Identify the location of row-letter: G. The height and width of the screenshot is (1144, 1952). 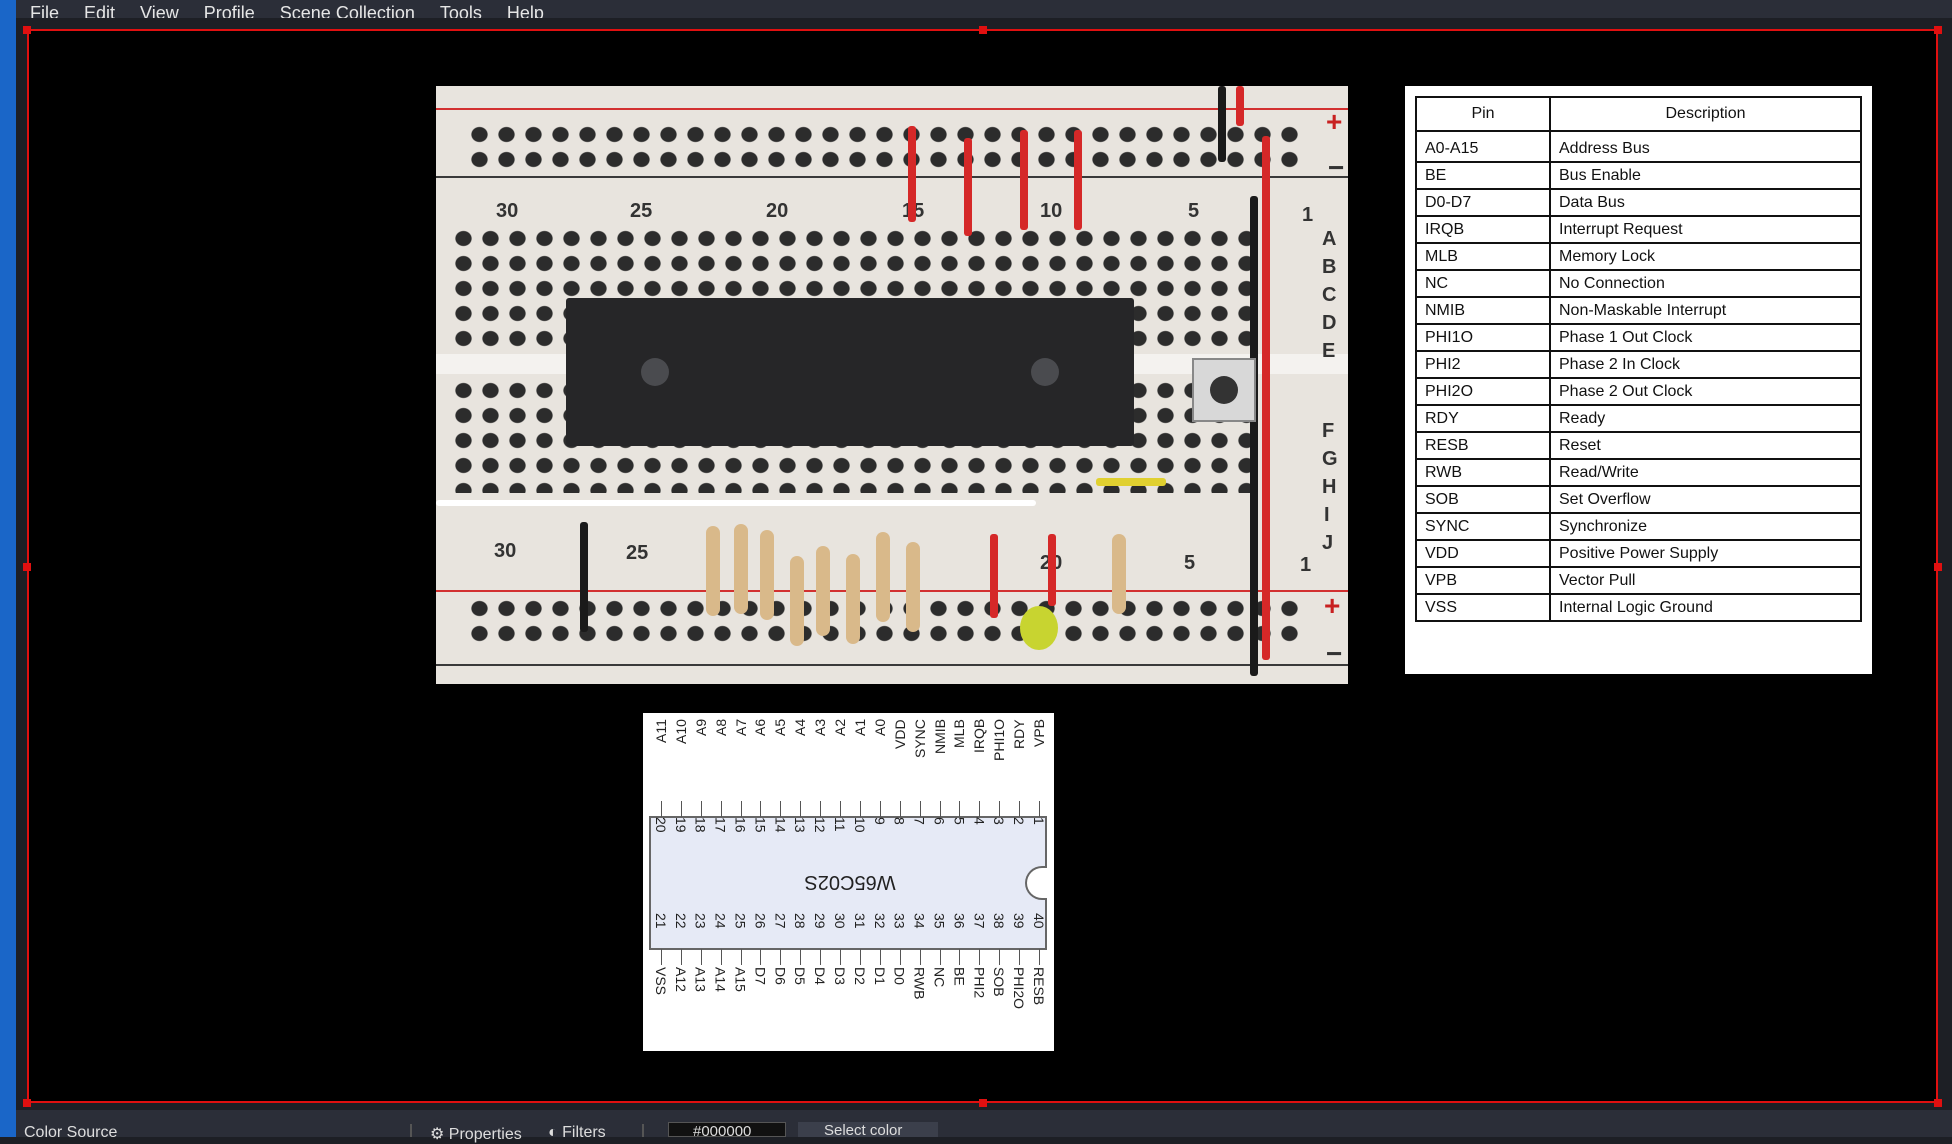
(1330, 459).